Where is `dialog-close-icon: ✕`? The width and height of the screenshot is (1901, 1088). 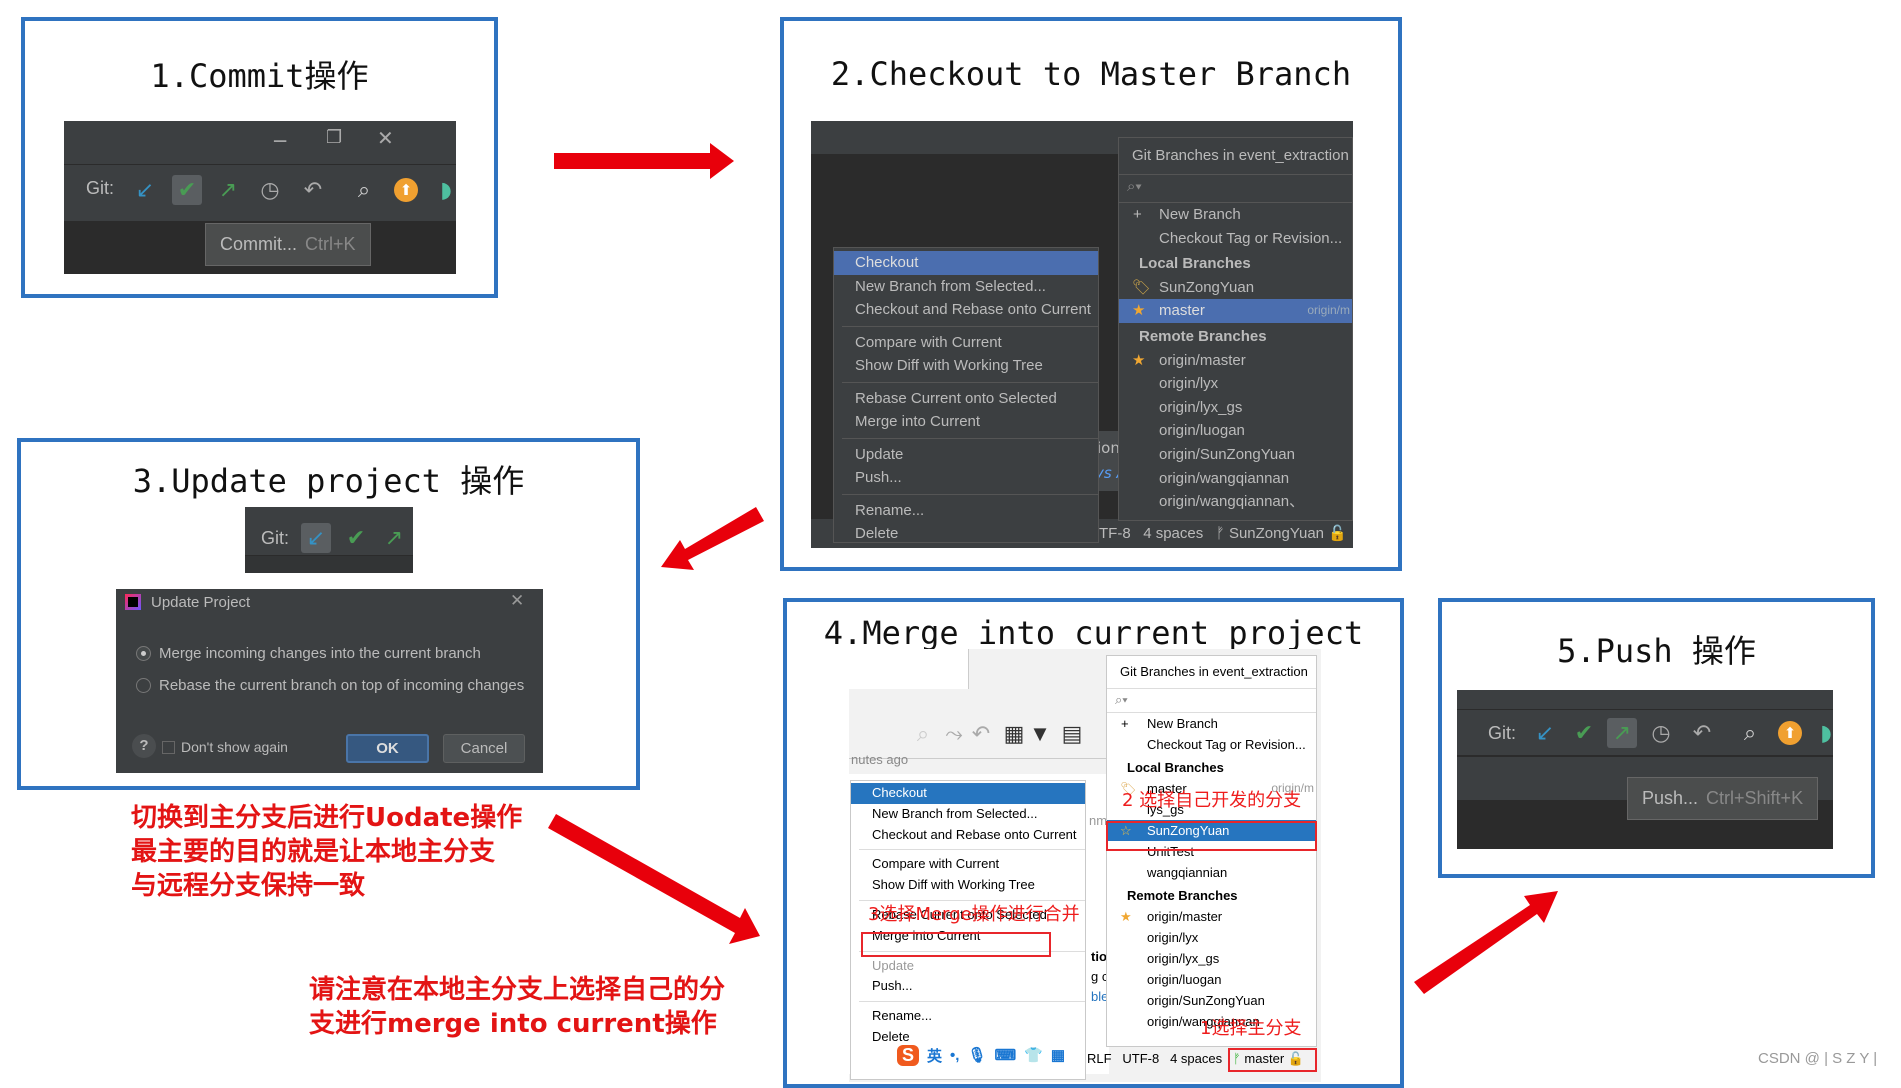 dialog-close-icon: ✕ is located at coordinates (517, 601).